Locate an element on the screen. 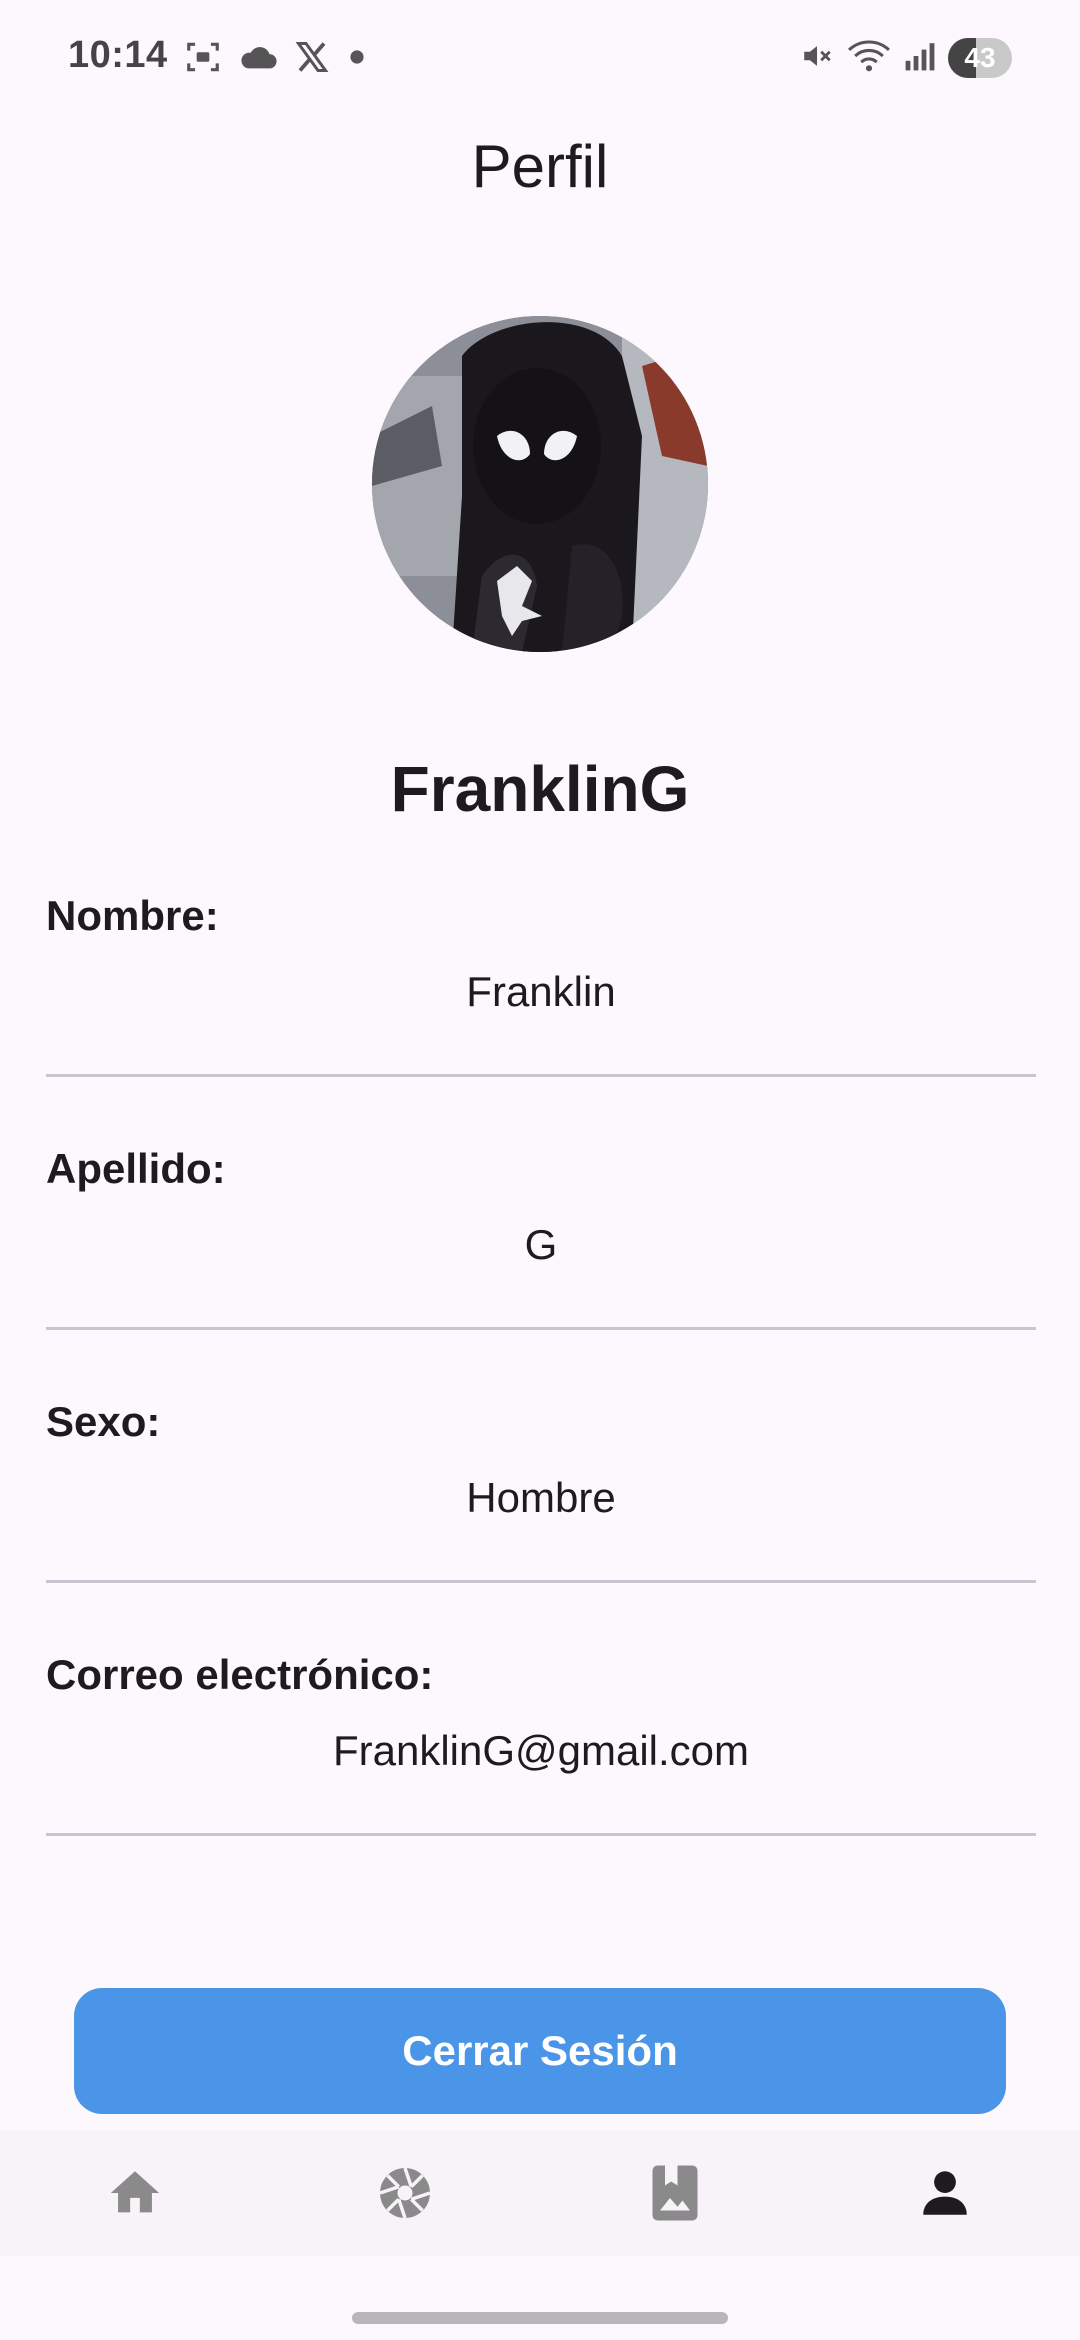 Image resolution: width=1080 pixels, height=2340 pixels. home-indicator is located at coordinates (540, 2318).